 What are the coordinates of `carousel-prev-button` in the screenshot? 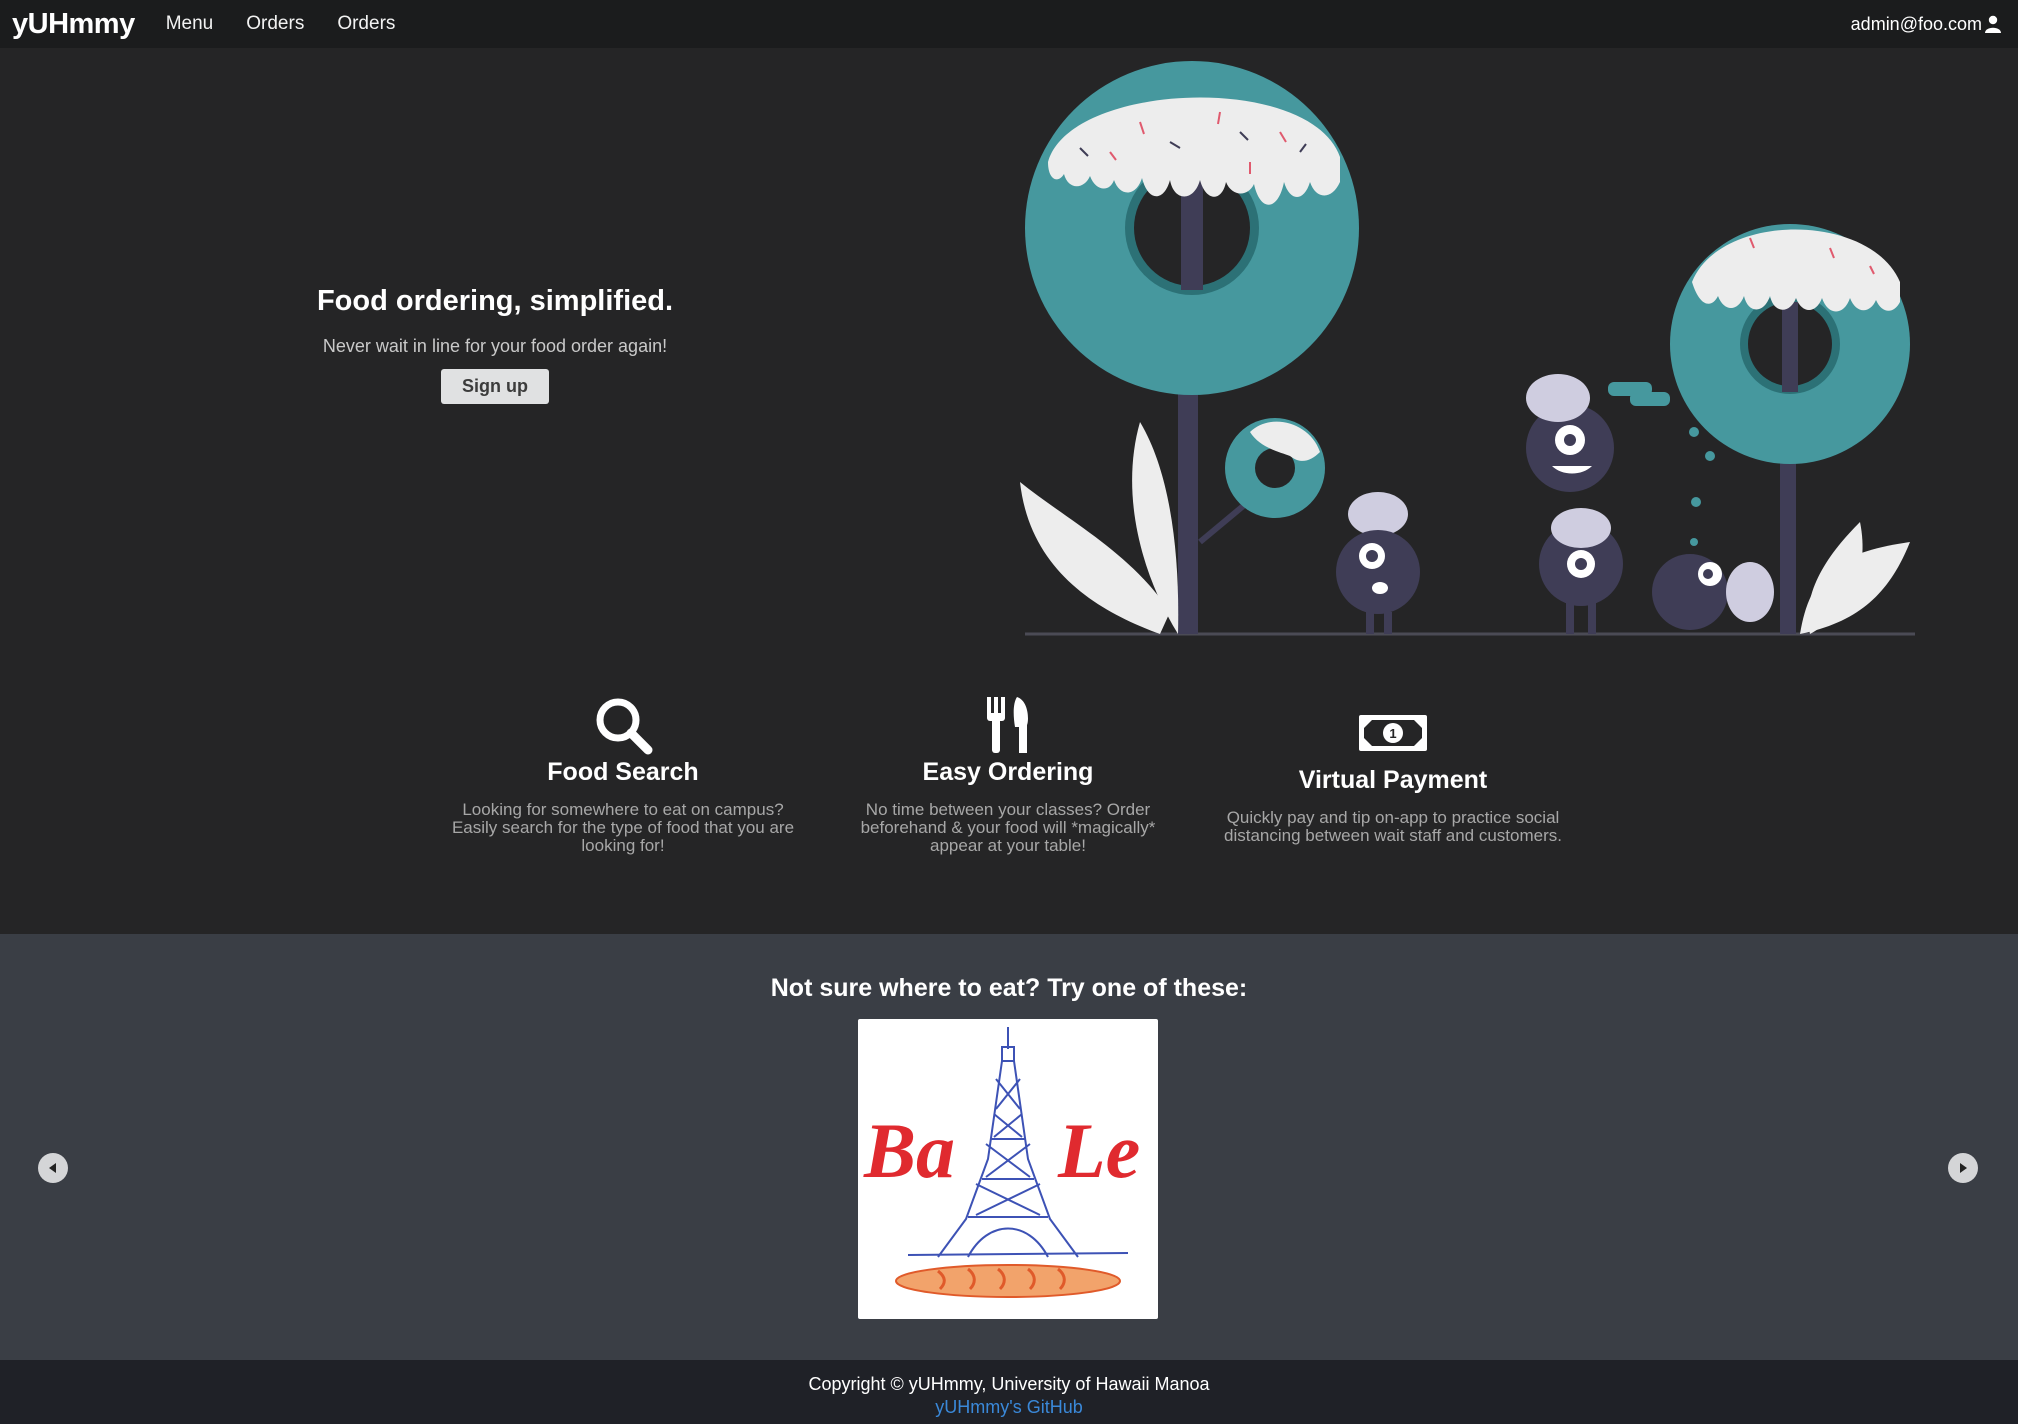 It's located at (53, 1168).